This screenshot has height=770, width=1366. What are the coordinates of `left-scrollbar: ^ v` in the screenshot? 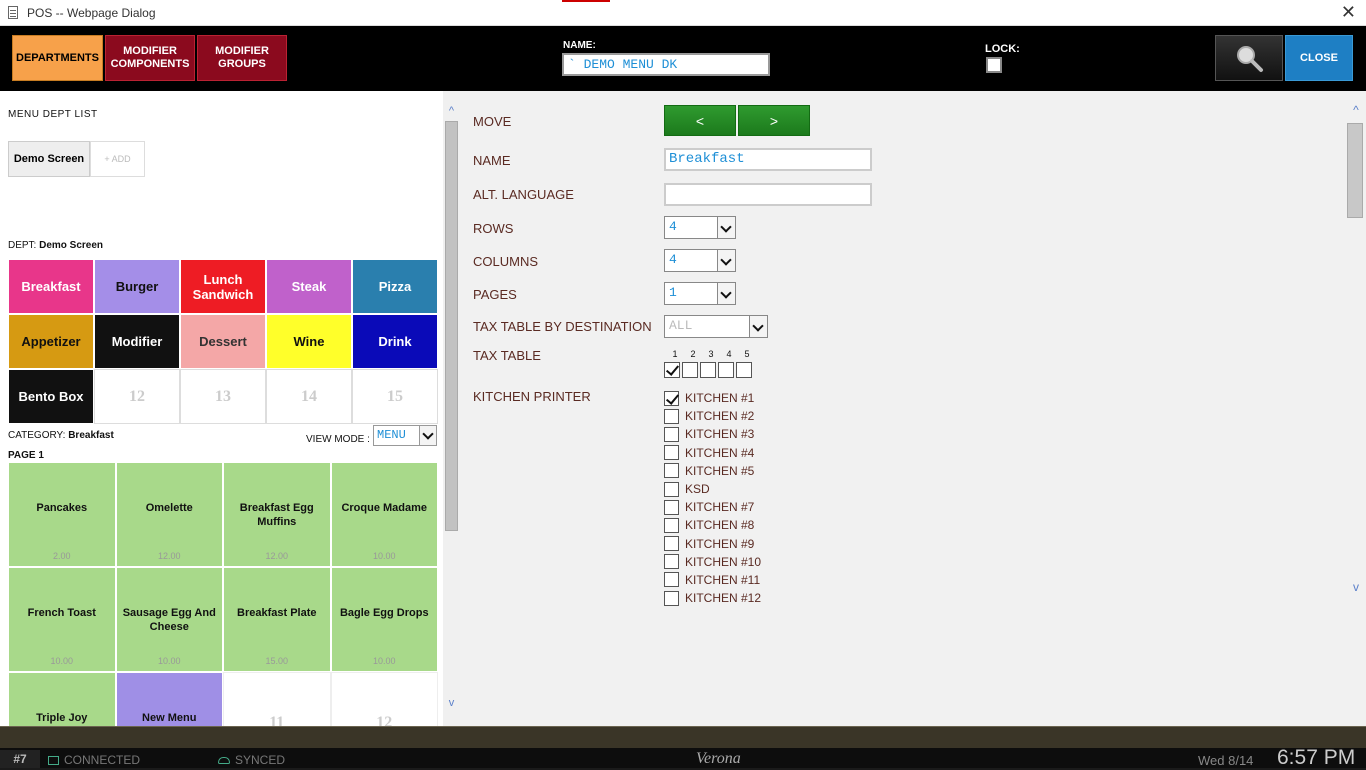 It's located at (451, 408).